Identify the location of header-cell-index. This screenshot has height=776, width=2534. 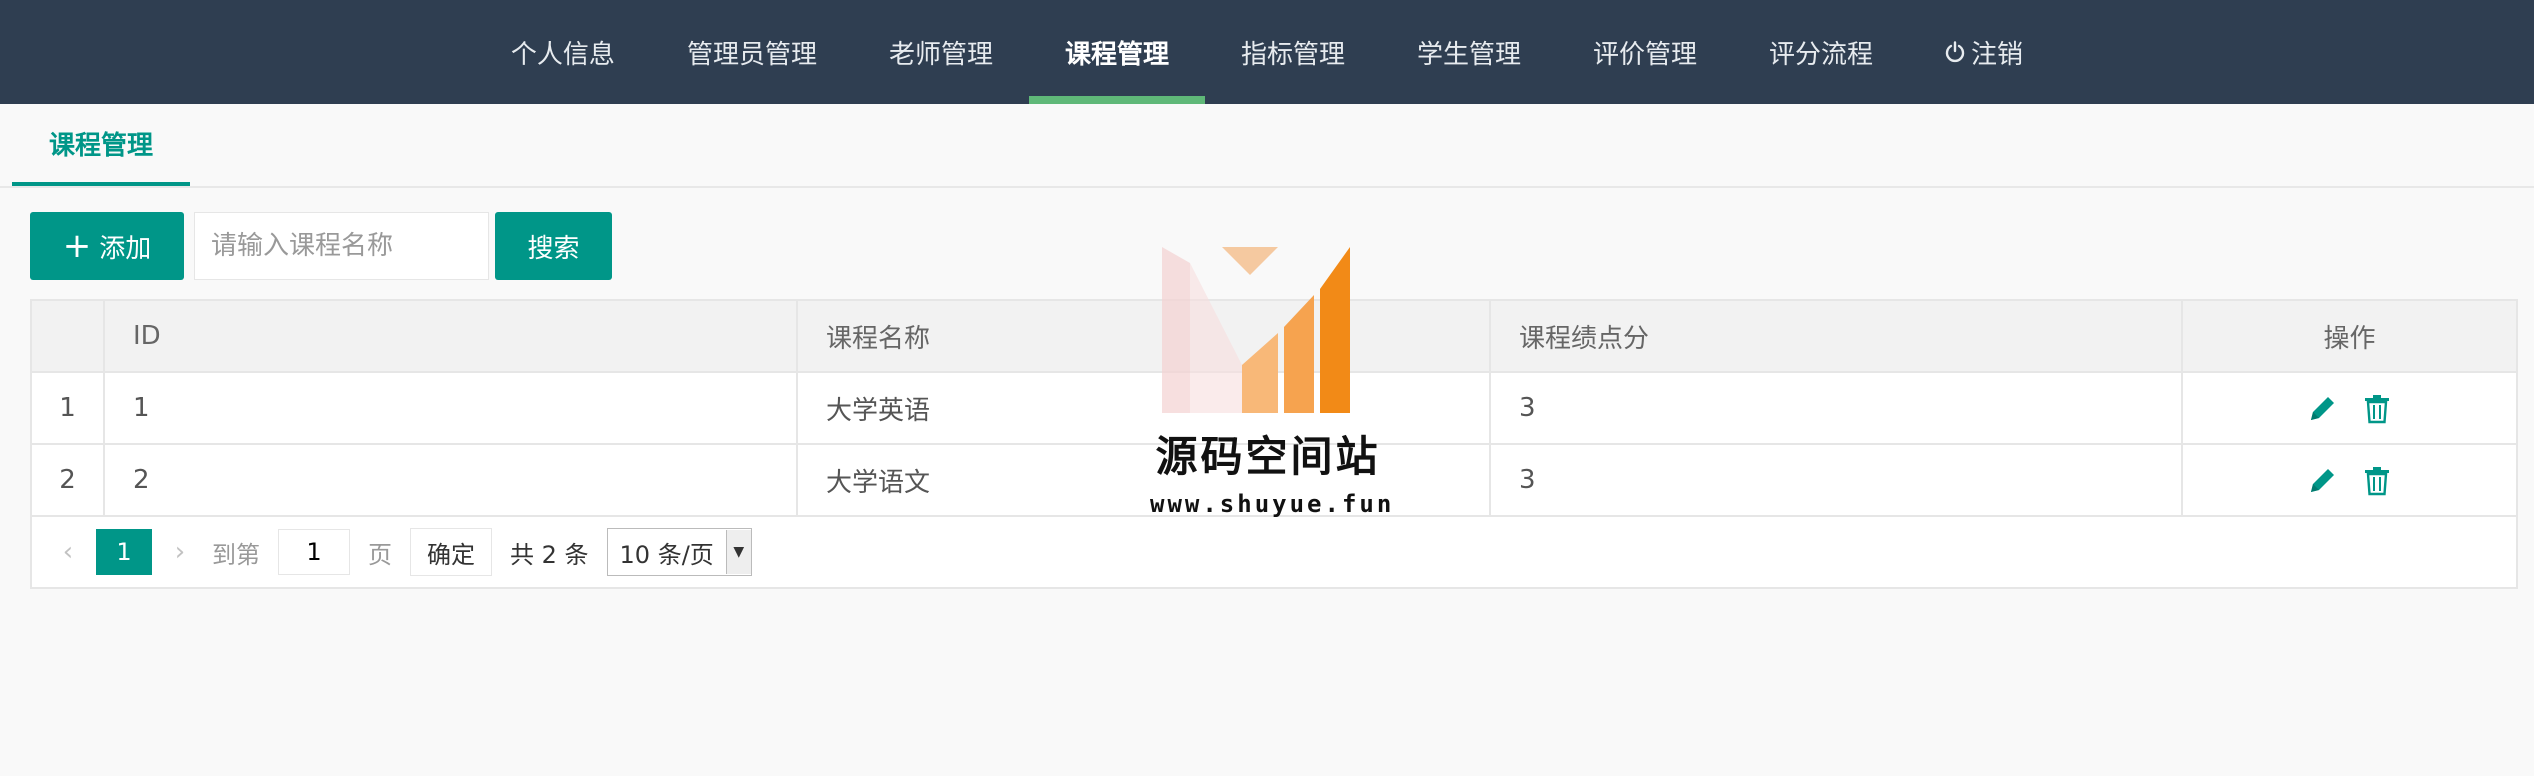
(68, 336).